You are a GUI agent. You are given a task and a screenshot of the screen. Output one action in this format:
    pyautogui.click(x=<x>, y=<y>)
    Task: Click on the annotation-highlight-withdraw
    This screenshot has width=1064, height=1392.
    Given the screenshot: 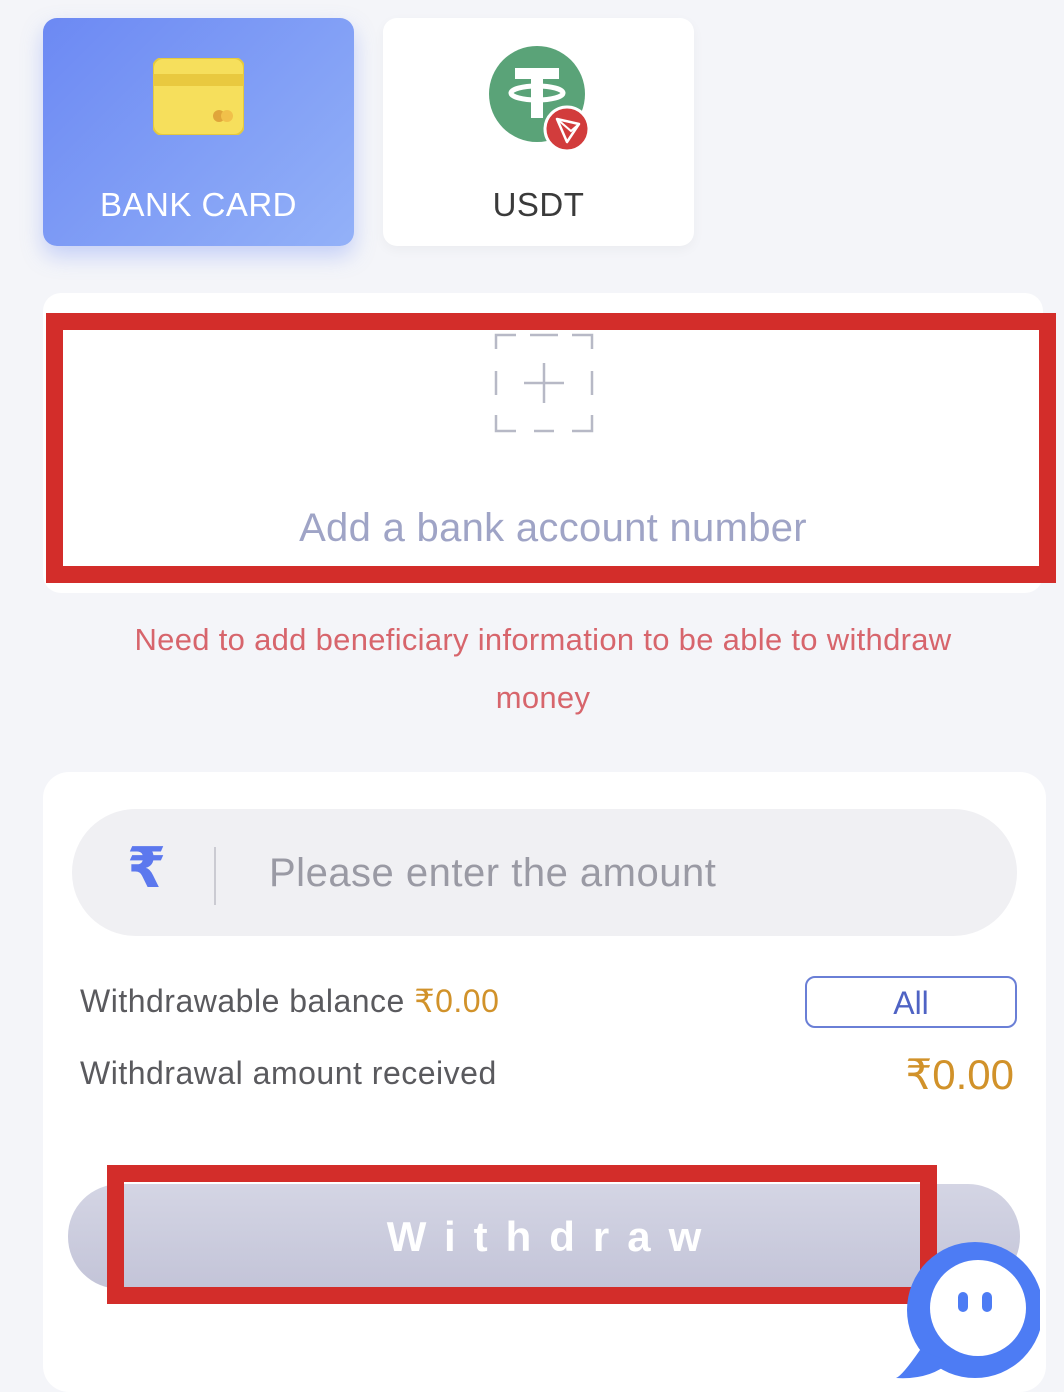 What is the action you would take?
    pyautogui.click(x=522, y=1234)
    